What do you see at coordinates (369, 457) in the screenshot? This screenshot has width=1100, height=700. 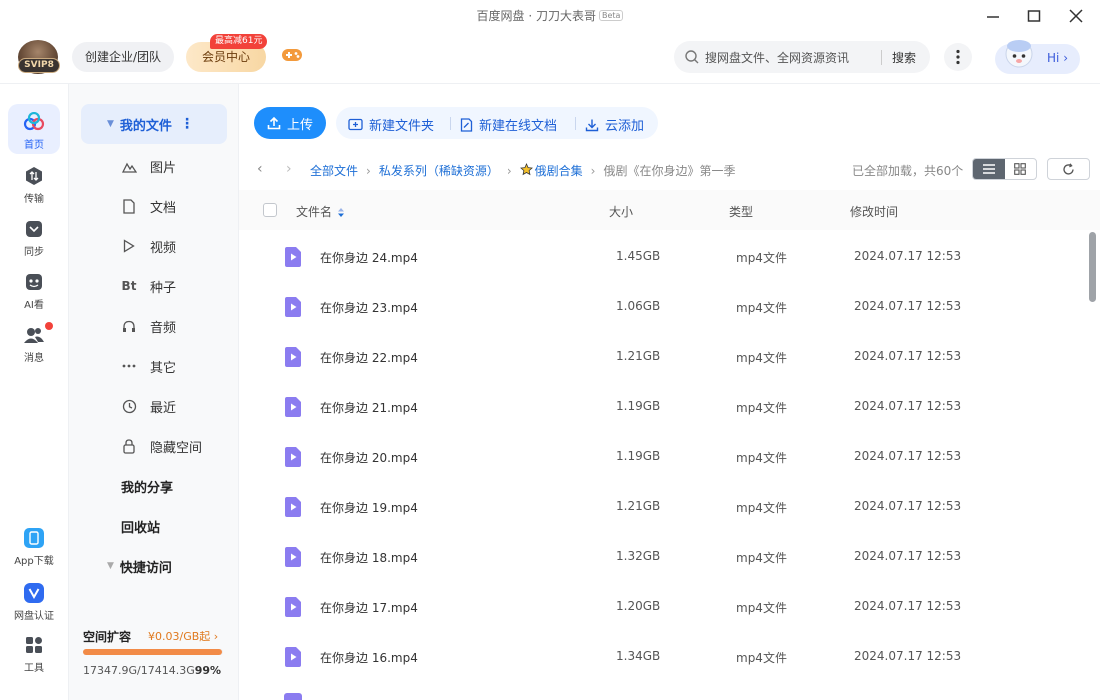 I see `file-name: 在你身边 20.mp4` at bounding box center [369, 457].